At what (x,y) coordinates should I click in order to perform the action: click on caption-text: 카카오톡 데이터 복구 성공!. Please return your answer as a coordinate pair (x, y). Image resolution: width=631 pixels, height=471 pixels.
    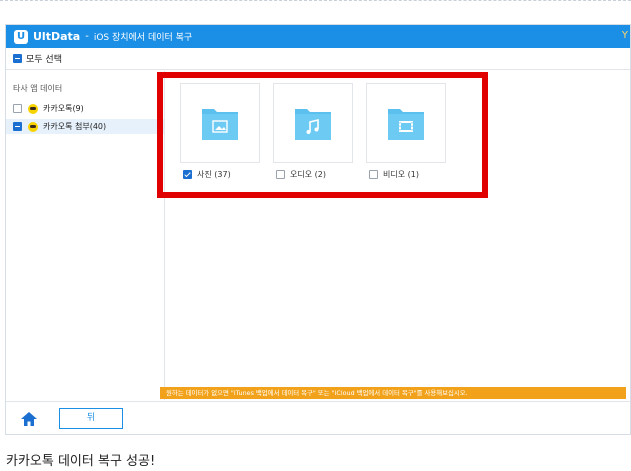
    Looking at the image, I should click on (81, 461).